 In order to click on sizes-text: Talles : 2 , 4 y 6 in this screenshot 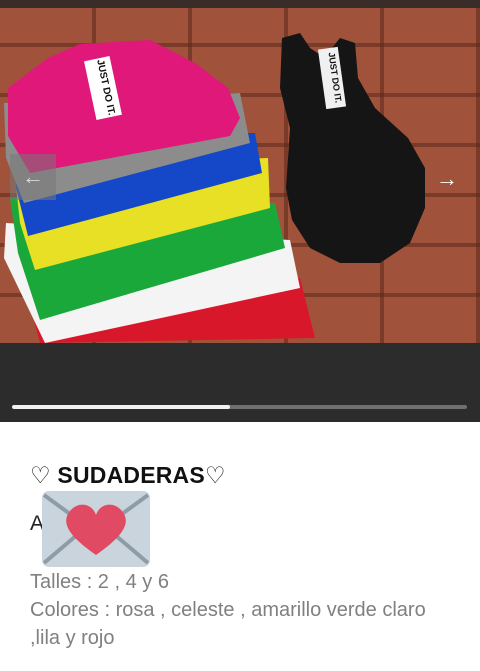, I will do `click(99, 582)`.